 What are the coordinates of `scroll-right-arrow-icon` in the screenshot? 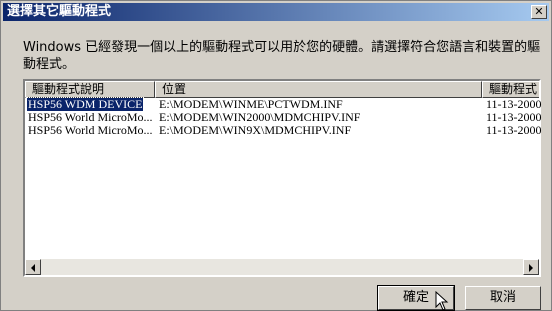 It's located at (531, 268).